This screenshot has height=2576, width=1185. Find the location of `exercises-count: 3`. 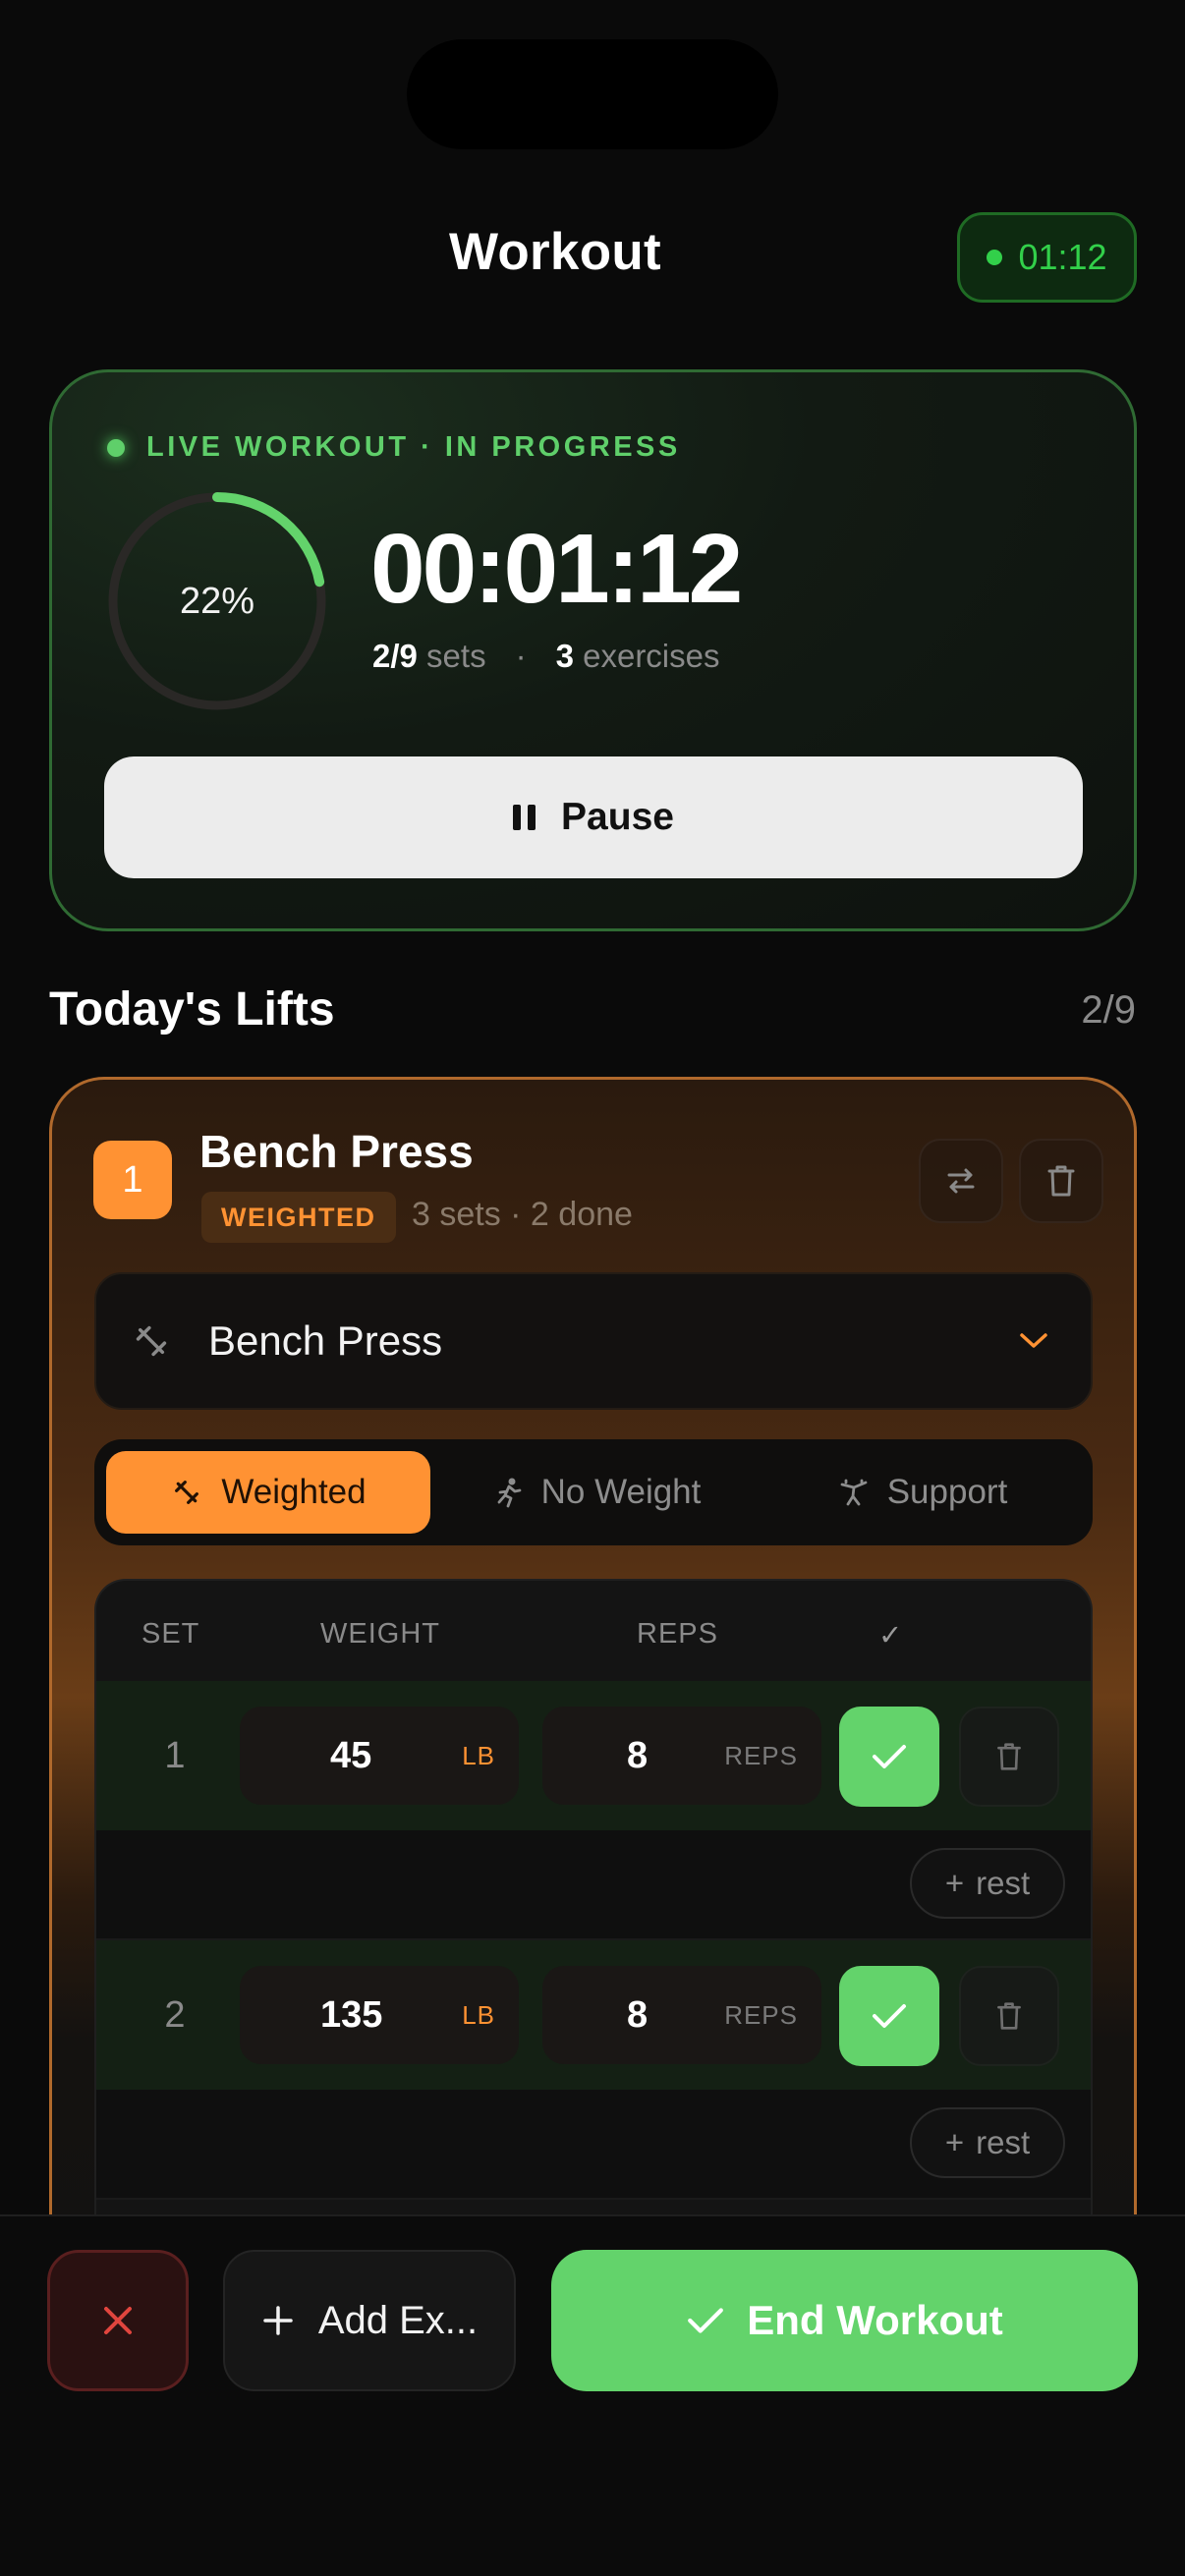

exercises-count: 3 is located at coordinates (565, 656).